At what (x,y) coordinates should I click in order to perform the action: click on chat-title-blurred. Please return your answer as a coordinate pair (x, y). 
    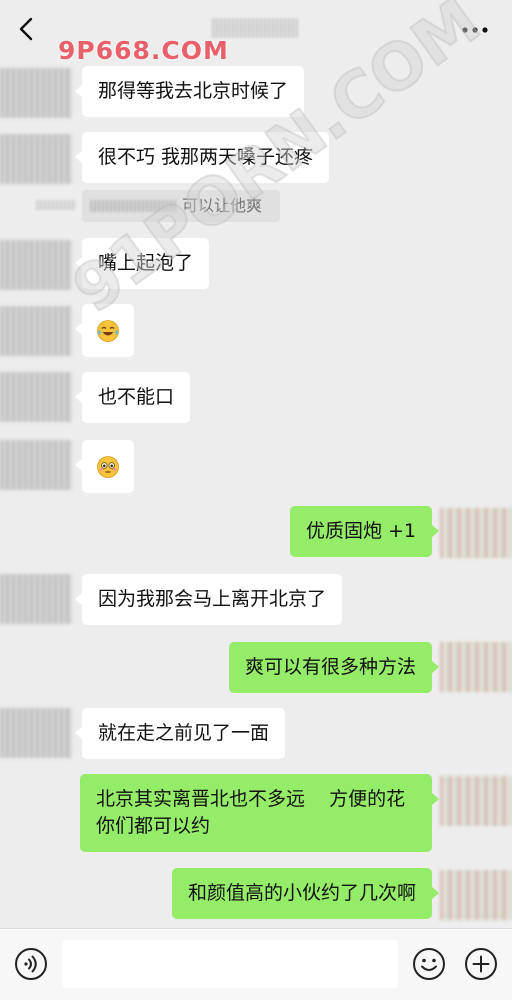
    Looking at the image, I should click on (255, 28).